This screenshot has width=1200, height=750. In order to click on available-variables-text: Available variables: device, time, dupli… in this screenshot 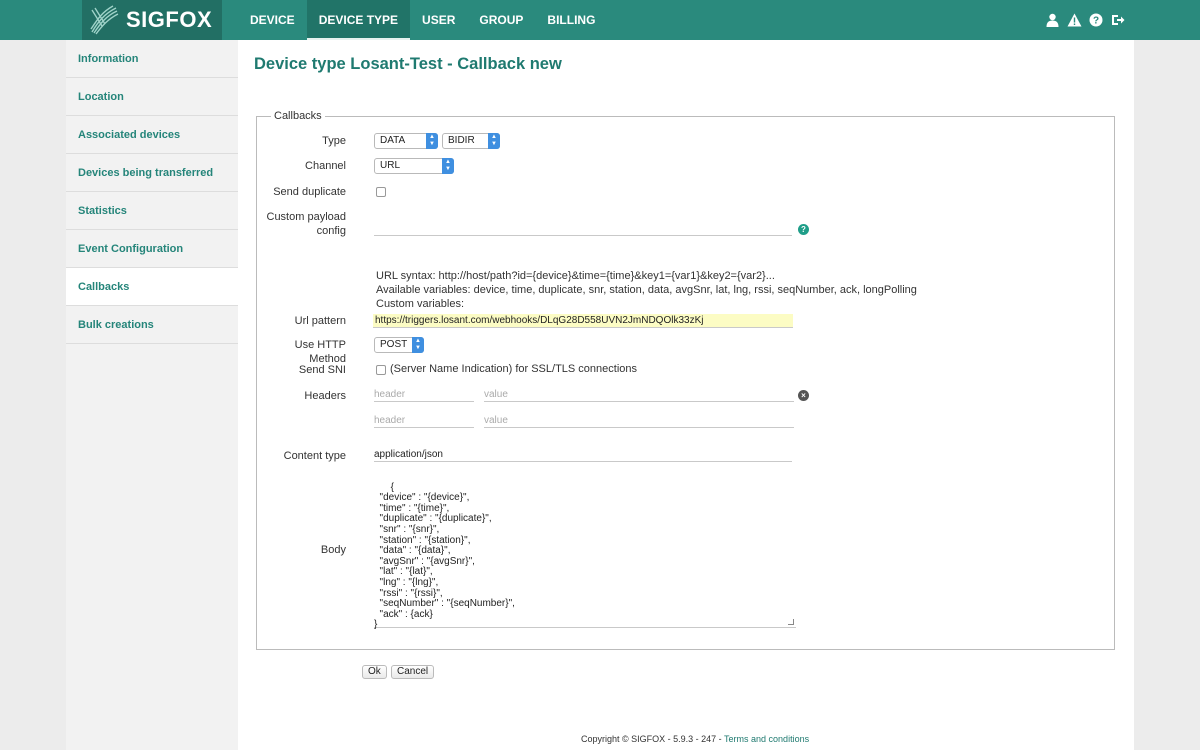, I will do `click(646, 290)`.